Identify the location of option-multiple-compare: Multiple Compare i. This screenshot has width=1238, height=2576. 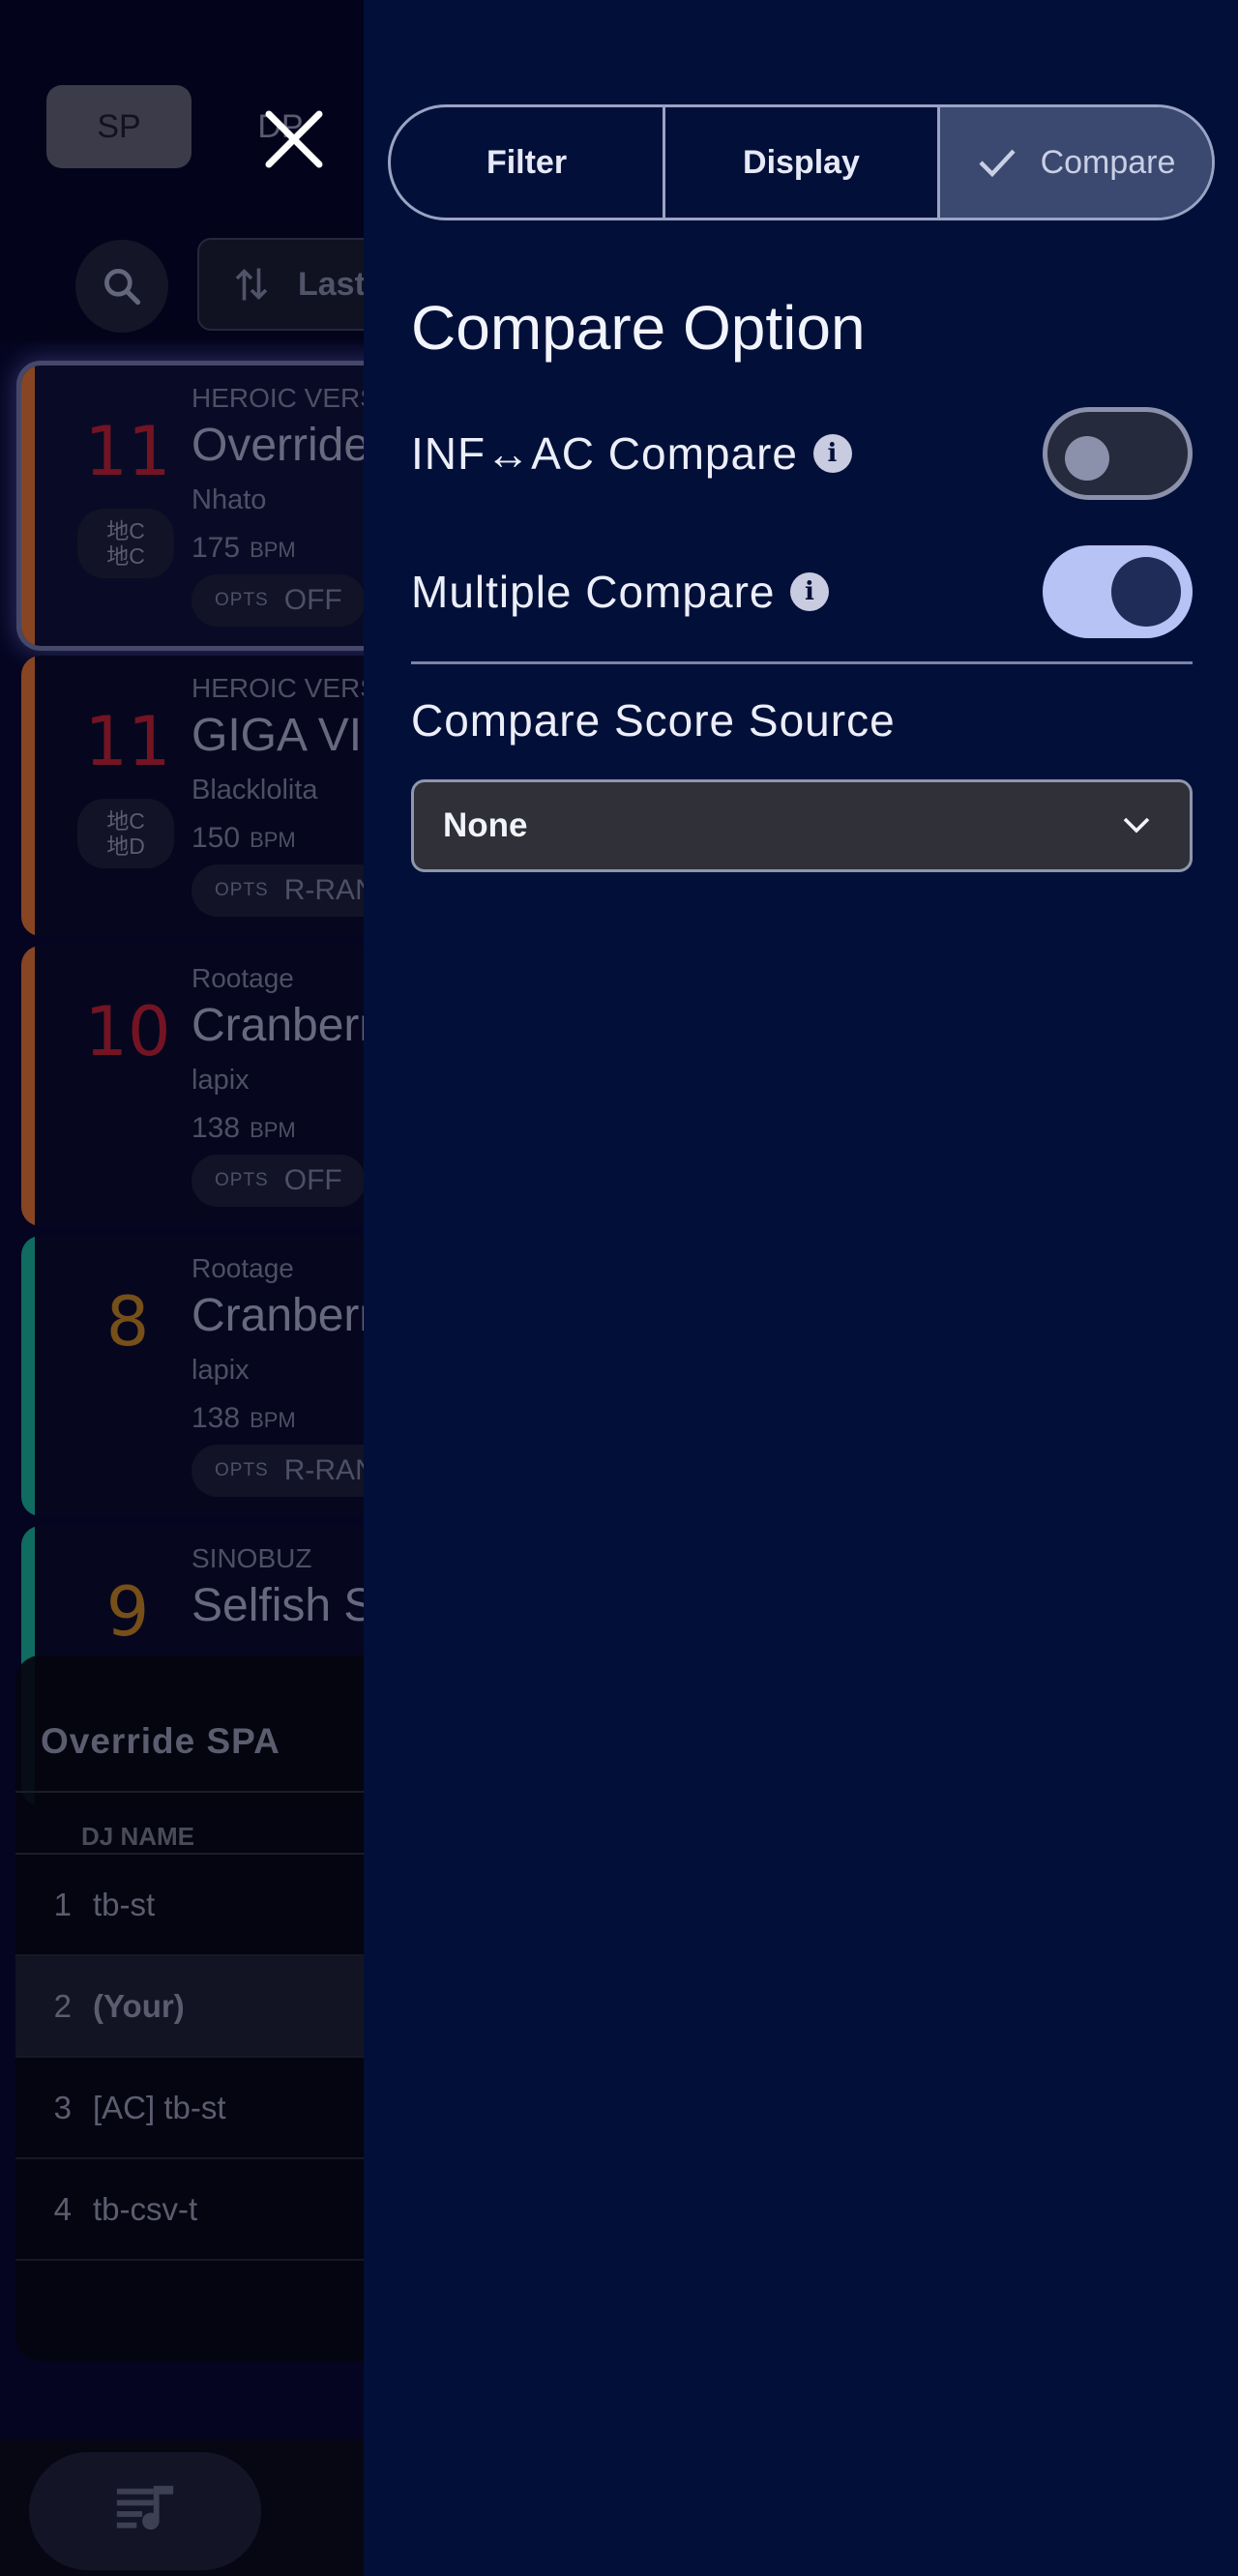
(802, 591).